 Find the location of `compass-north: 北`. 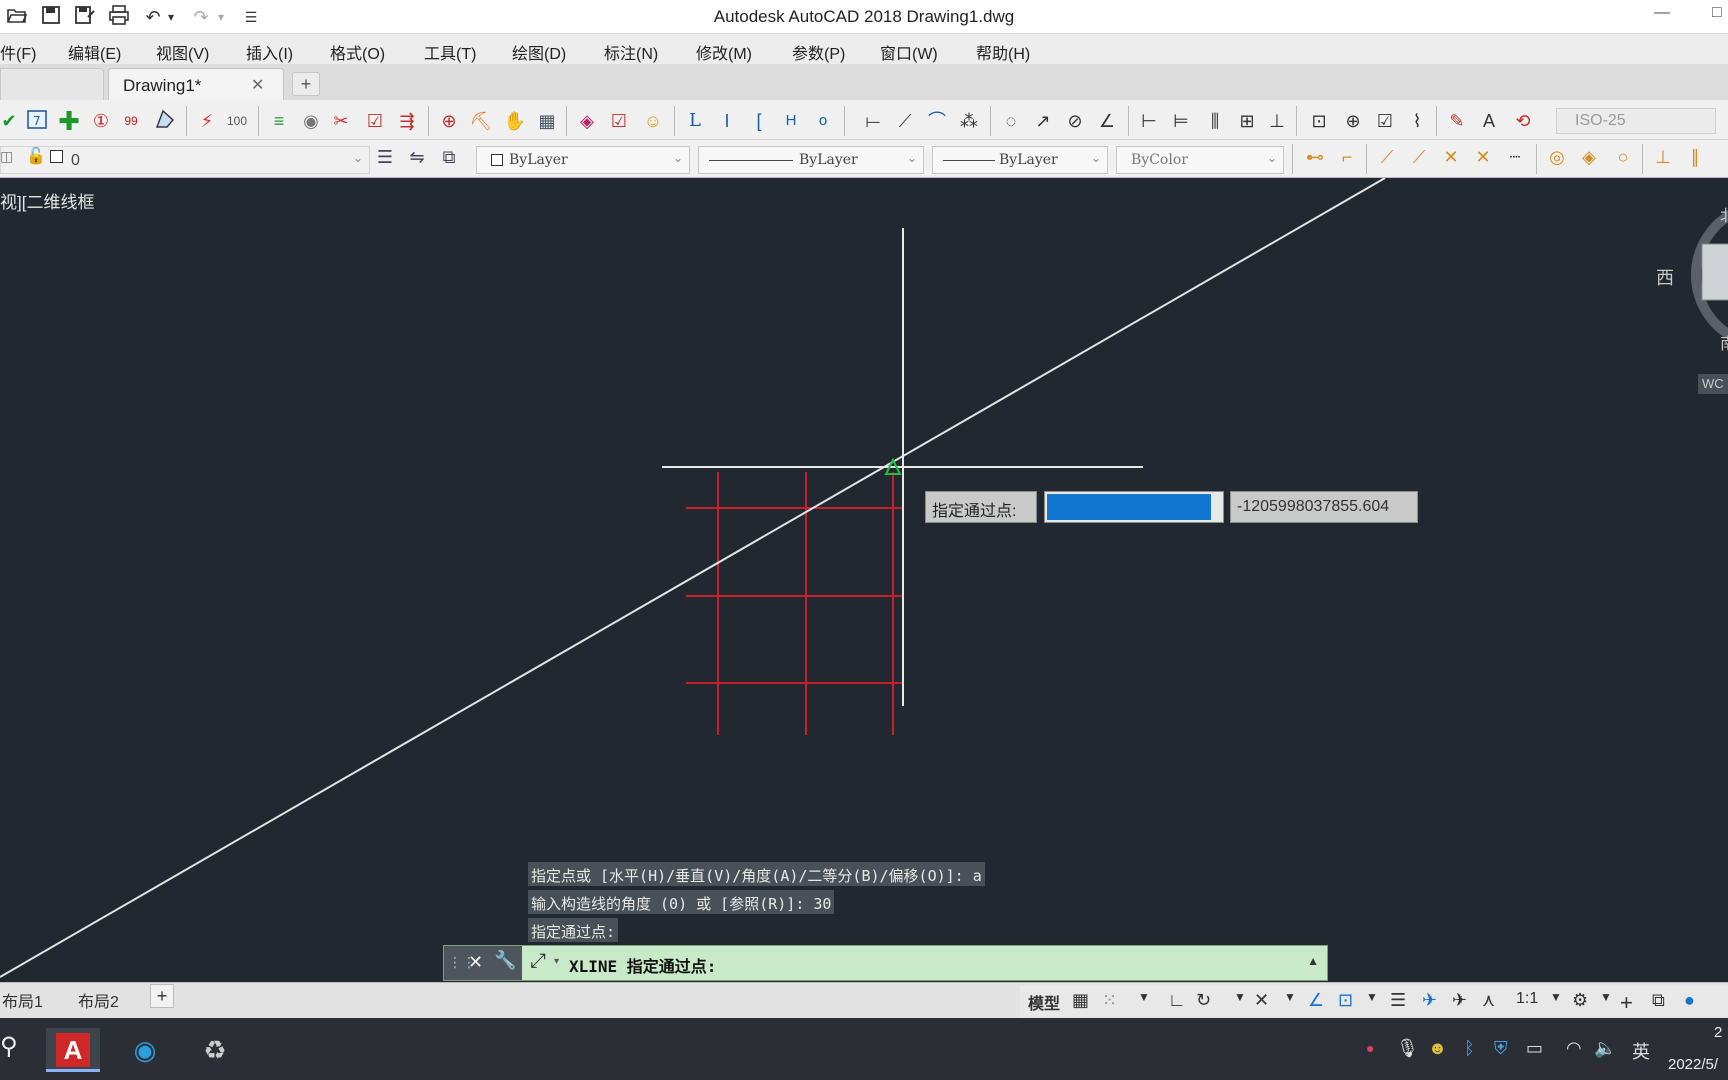

compass-north: 北 is located at coordinates (1724, 214).